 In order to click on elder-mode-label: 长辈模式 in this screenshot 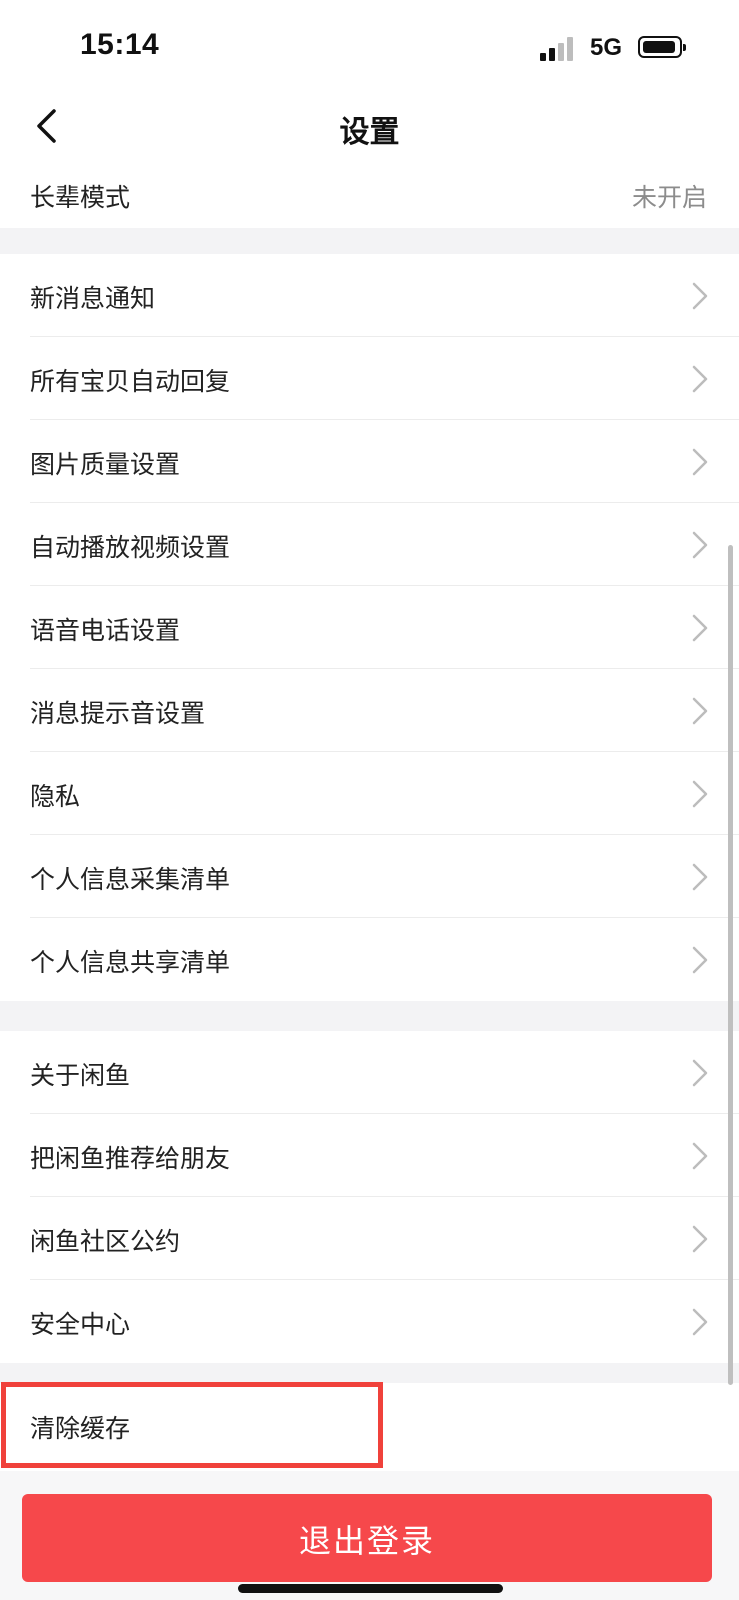, I will do `click(80, 197)`.